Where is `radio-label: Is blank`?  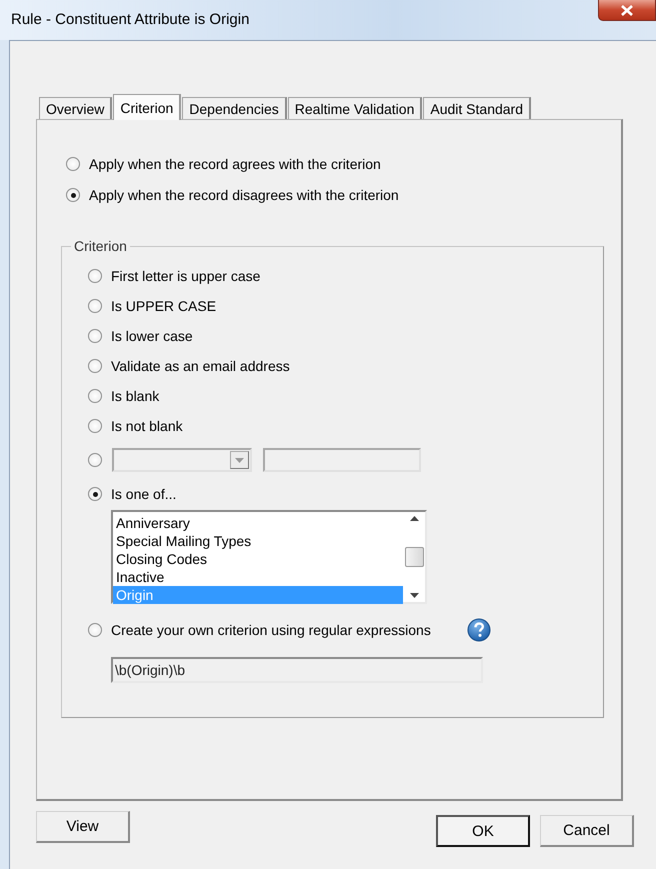 radio-label: Is blank is located at coordinates (135, 396).